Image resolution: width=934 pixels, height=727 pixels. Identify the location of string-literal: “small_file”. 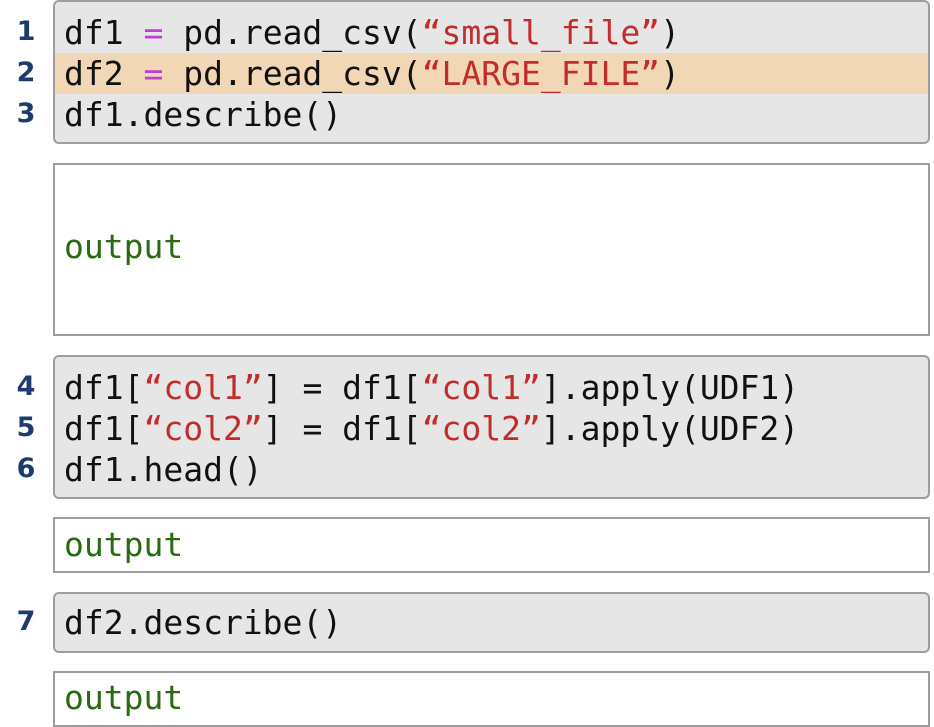
(541, 32).